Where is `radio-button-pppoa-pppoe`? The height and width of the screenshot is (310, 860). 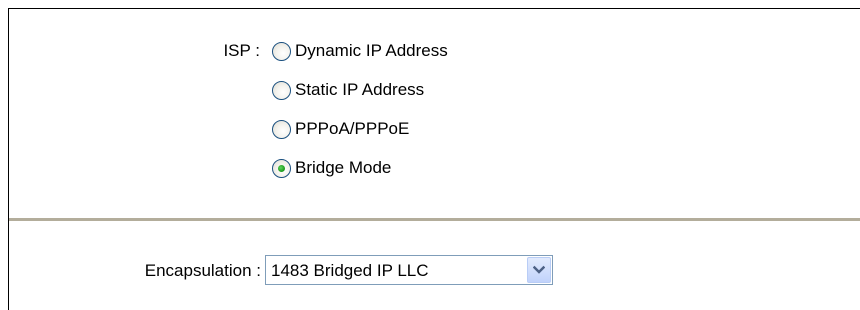 radio-button-pppoa-pppoe is located at coordinates (281, 129).